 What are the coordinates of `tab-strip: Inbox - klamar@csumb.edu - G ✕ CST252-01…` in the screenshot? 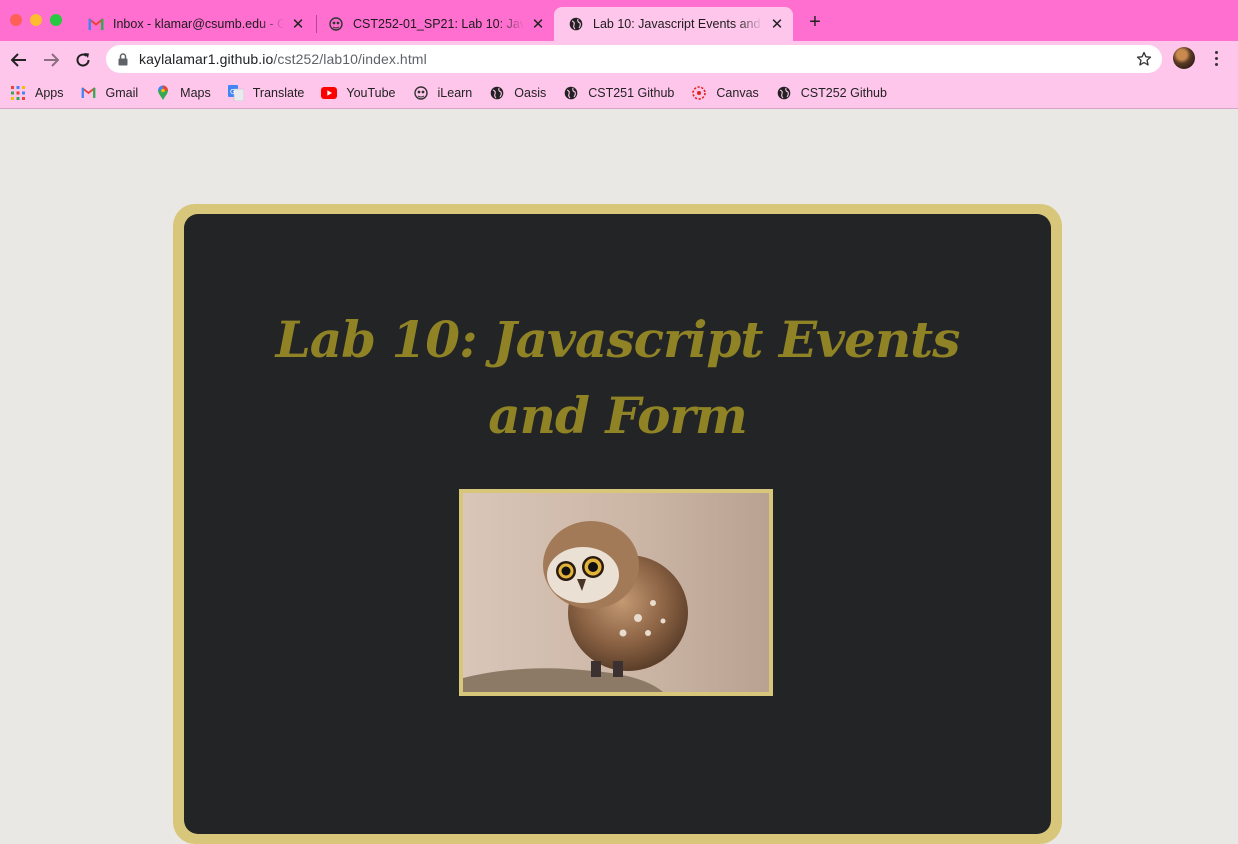 It's located at (619, 20).